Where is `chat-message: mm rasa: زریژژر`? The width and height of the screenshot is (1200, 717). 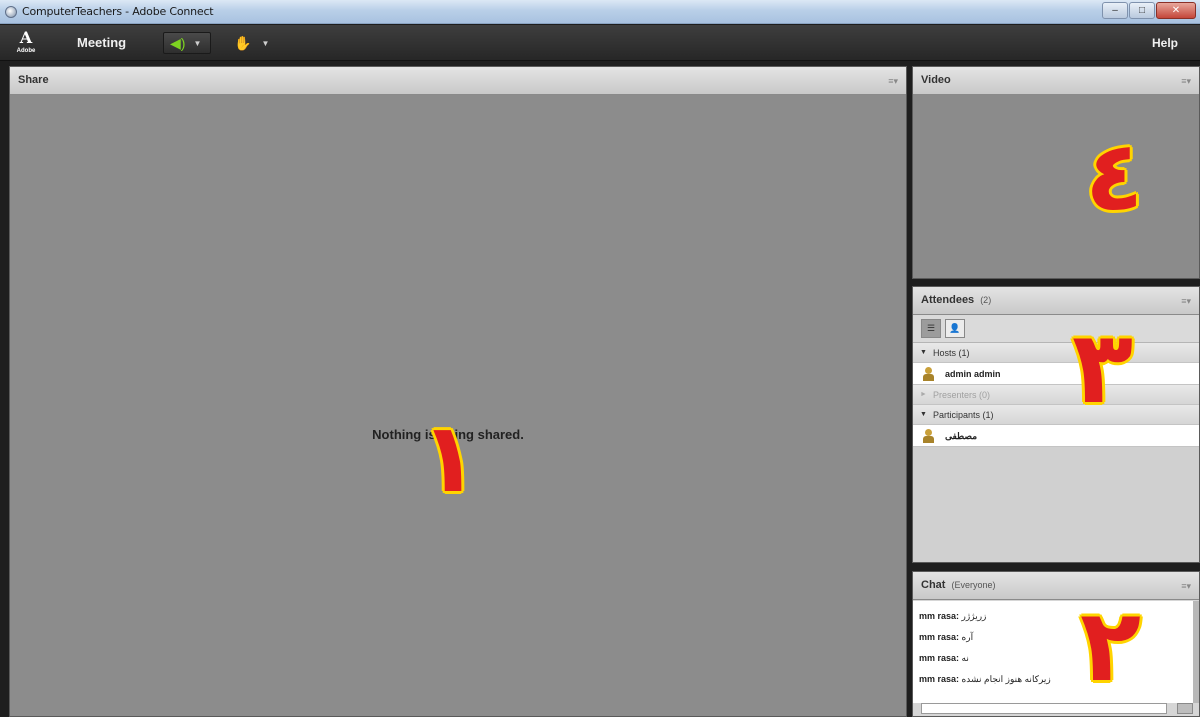 chat-message: mm rasa: زریژژر is located at coordinates (1053, 621).